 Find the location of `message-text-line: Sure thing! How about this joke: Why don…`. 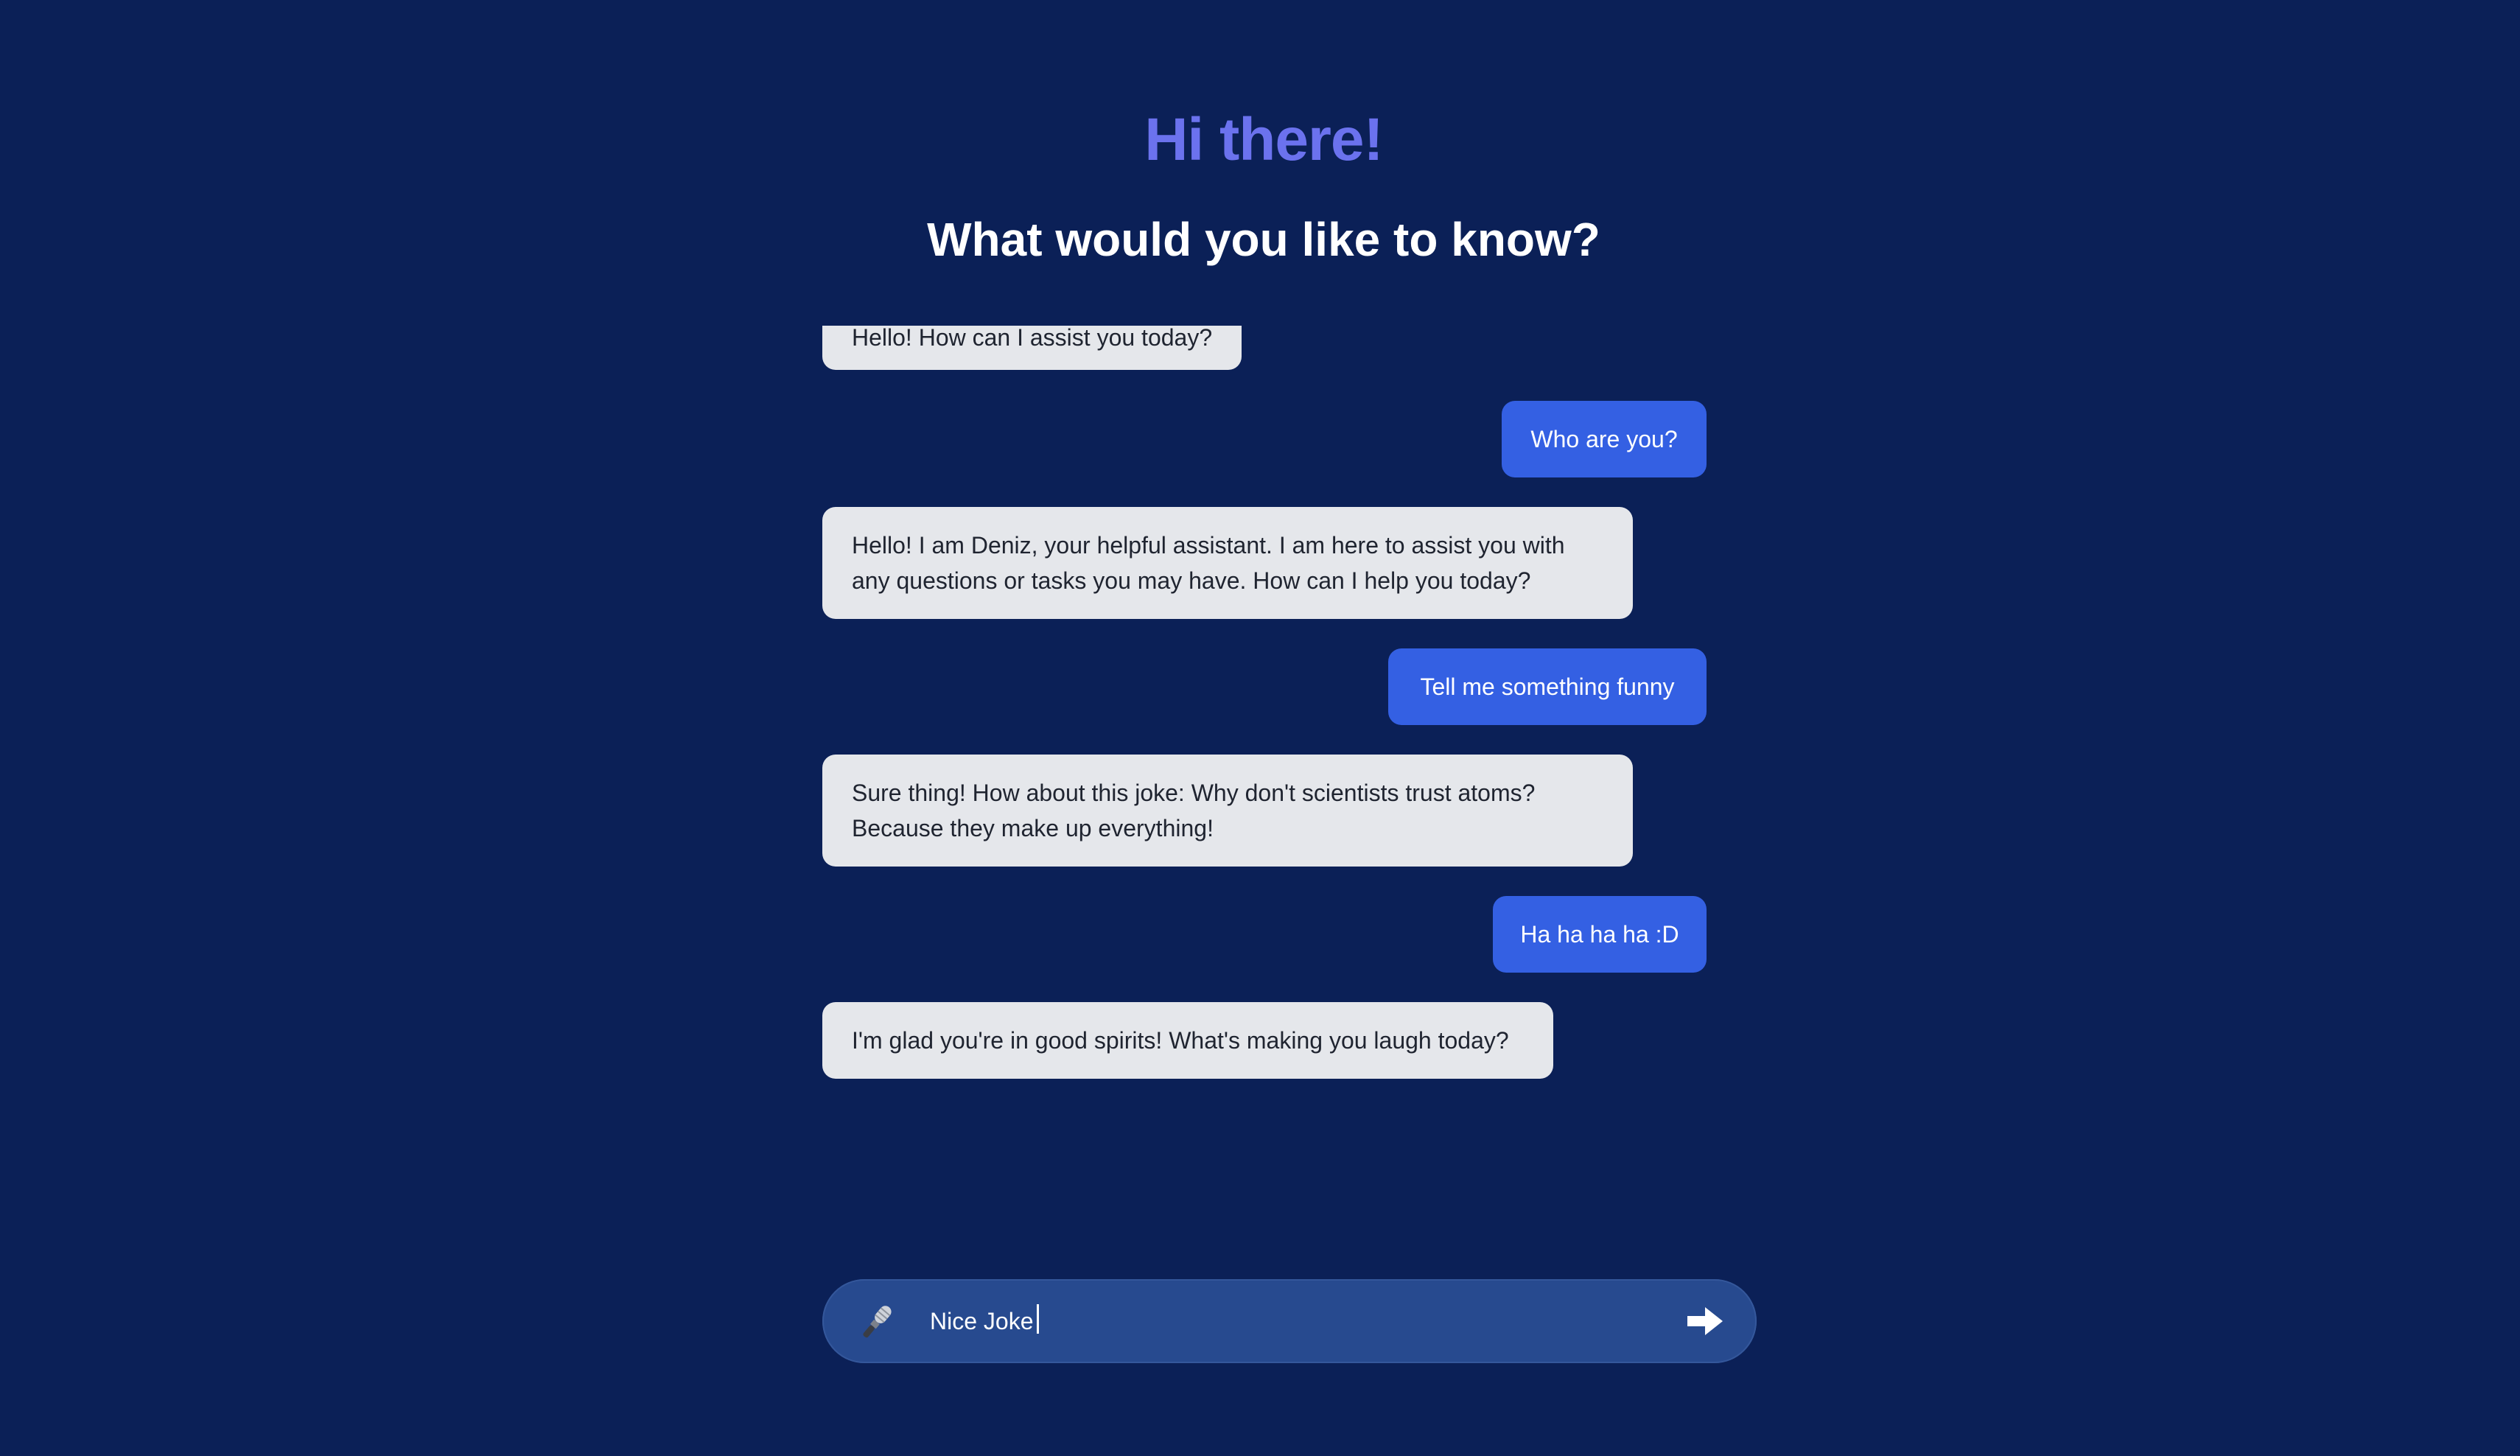

message-text-line: Sure thing! How about this joke: Why don… is located at coordinates (1194, 793).